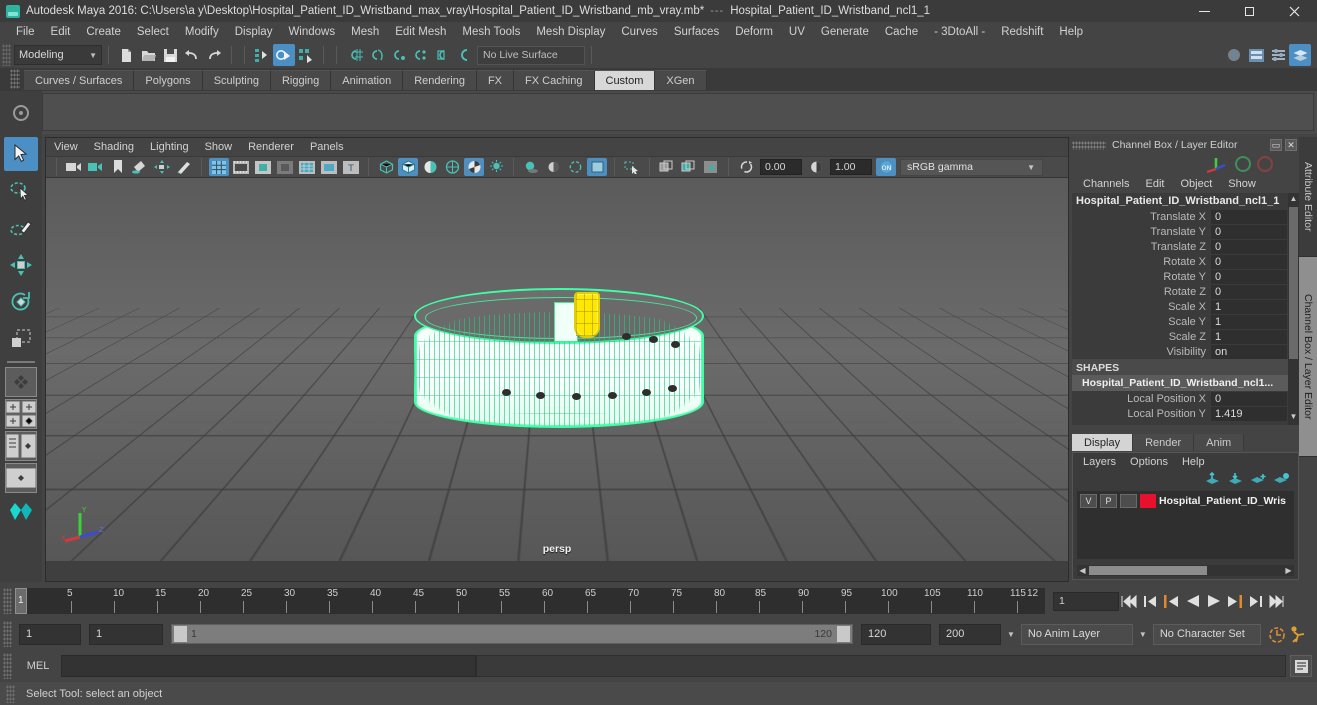  Describe the element at coordinates (21, 601) in the screenshot. I see `time-slider-playhead: 1` at that location.